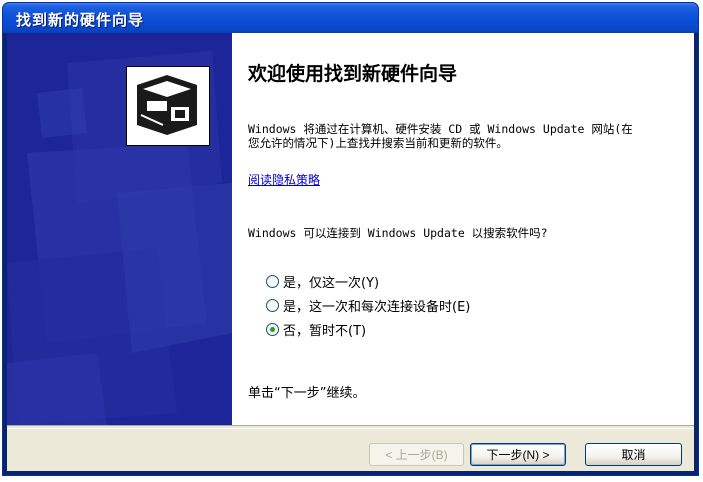 Image resolution: width=703 pixels, height=482 pixels. What do you see at coordinates (331, 283) in the screenshot?
I see `option-label: 是，仅这一次(Y)` at bounding box center [331, 283].